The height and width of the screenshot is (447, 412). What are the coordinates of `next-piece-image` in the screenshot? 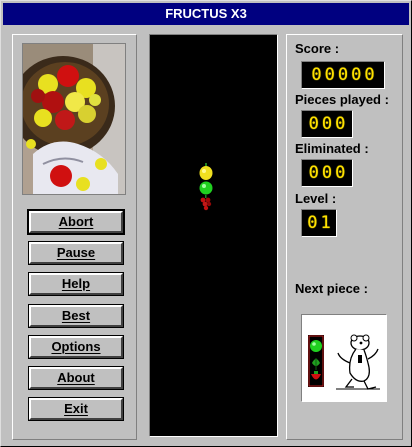 It's located at (344, 362).